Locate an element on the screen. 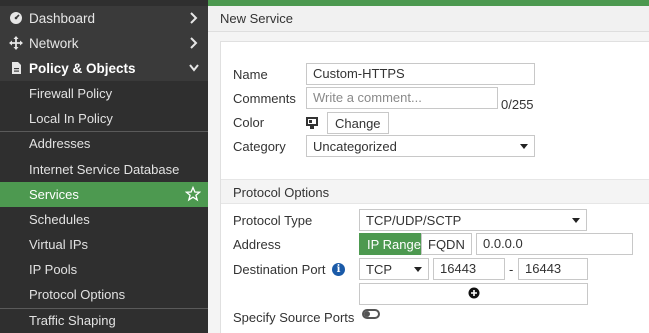 This screenshot has width=649, height=333. star-icon is located at coordinates (193, 193).